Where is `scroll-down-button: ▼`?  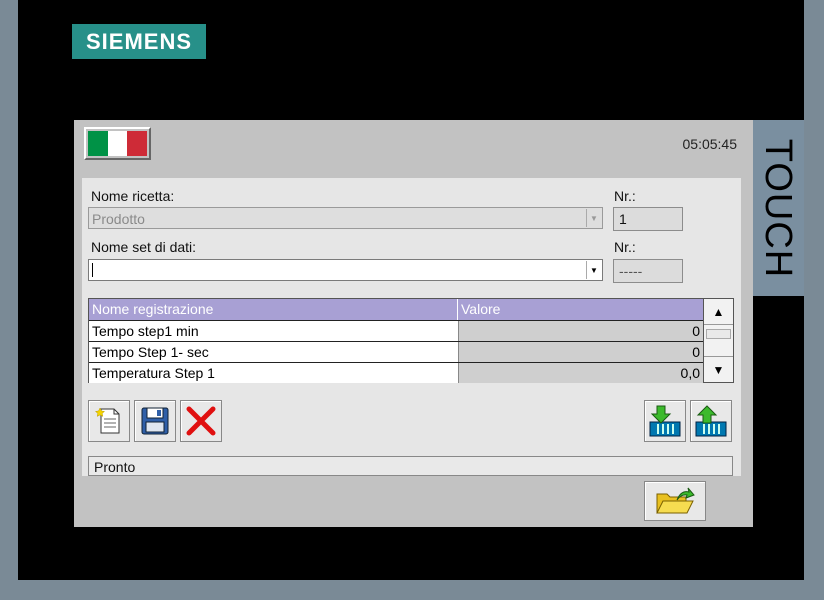 scroll-down-button: ▼ is located at coordinates (718, 369).